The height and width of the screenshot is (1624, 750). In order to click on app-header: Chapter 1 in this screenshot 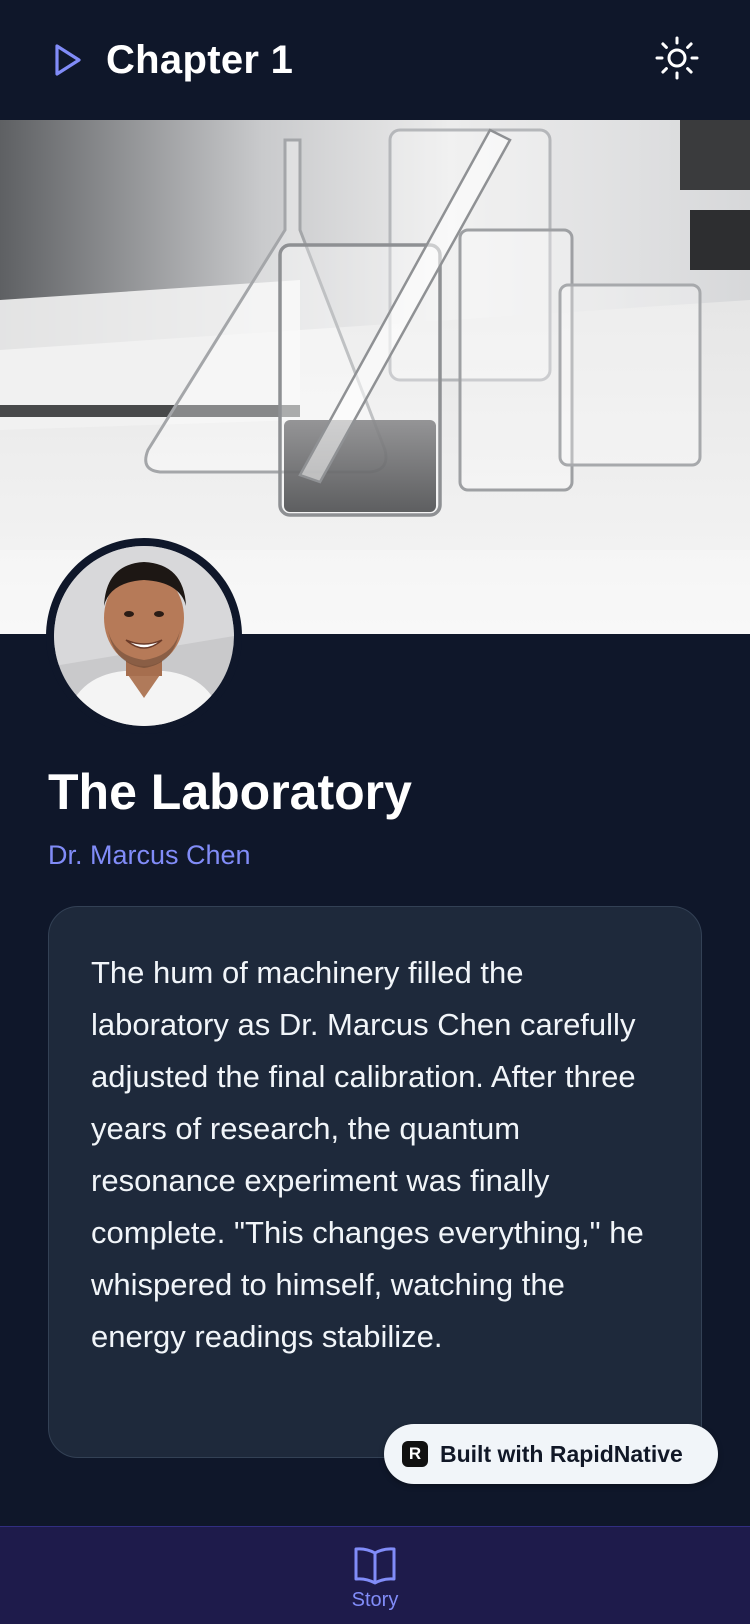, I will do `click(375, 60)`.